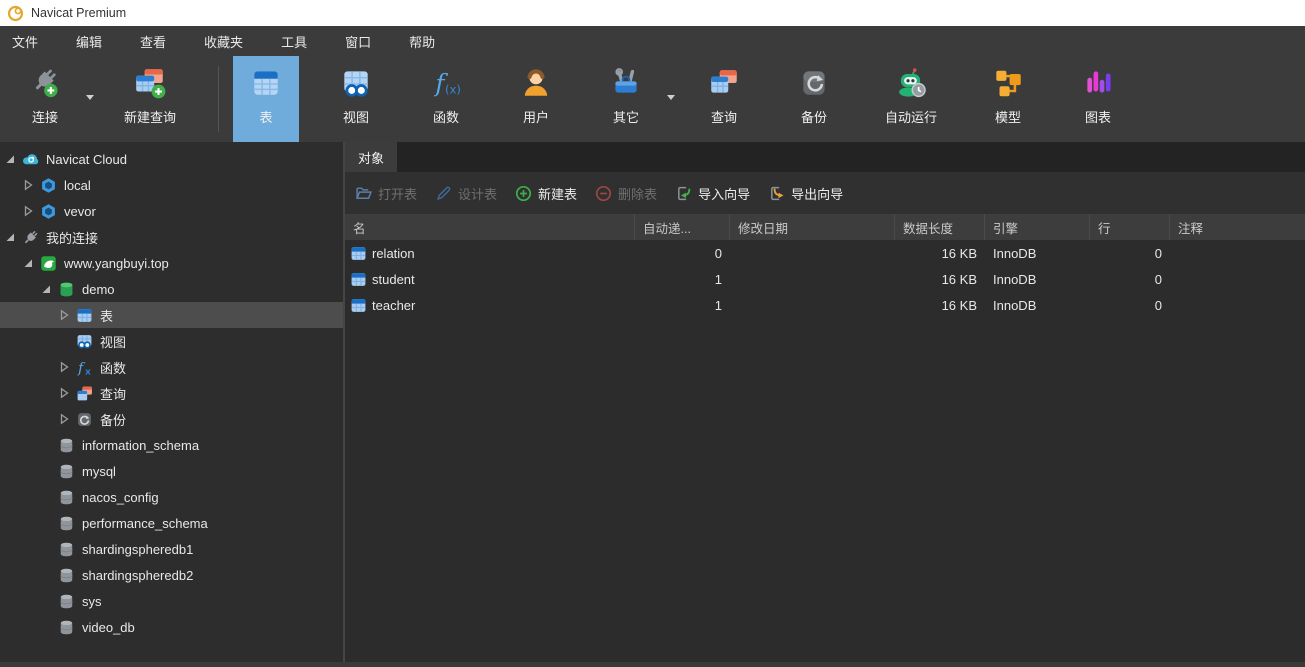  Describe the element at coordinates (90, 94) in the screenshot. I see `dropdown-caret-icon` at that location.